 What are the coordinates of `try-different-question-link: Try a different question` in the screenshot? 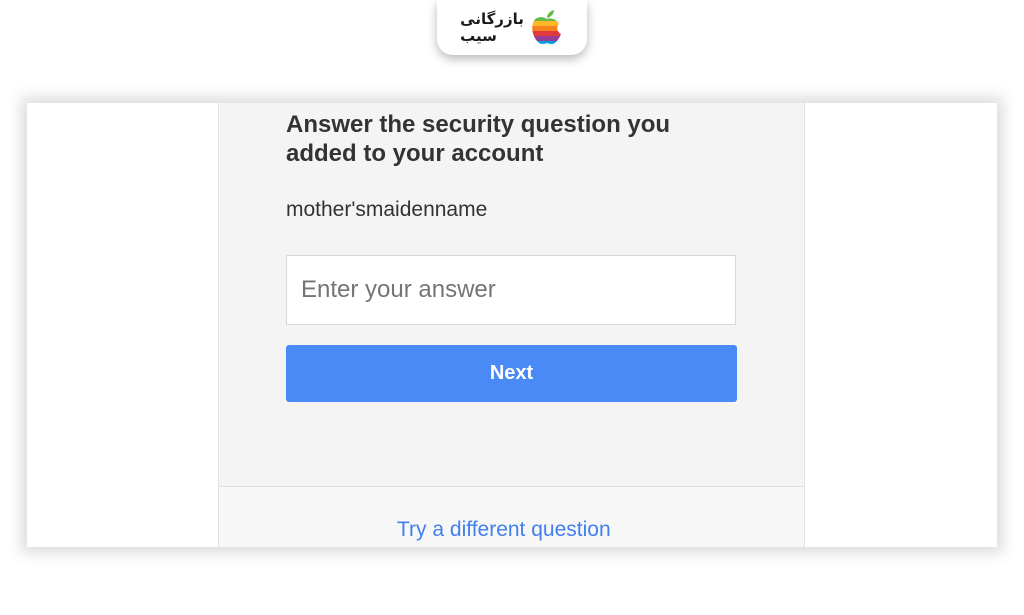 It's located at (504, 530).